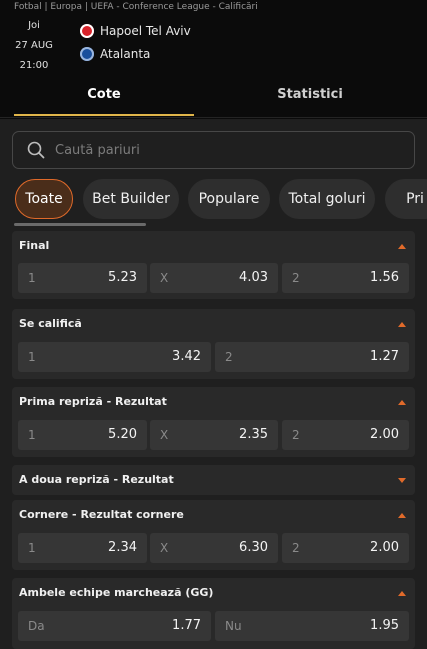  I want to click on odd-button: 1 3.42, so click(114, 357).